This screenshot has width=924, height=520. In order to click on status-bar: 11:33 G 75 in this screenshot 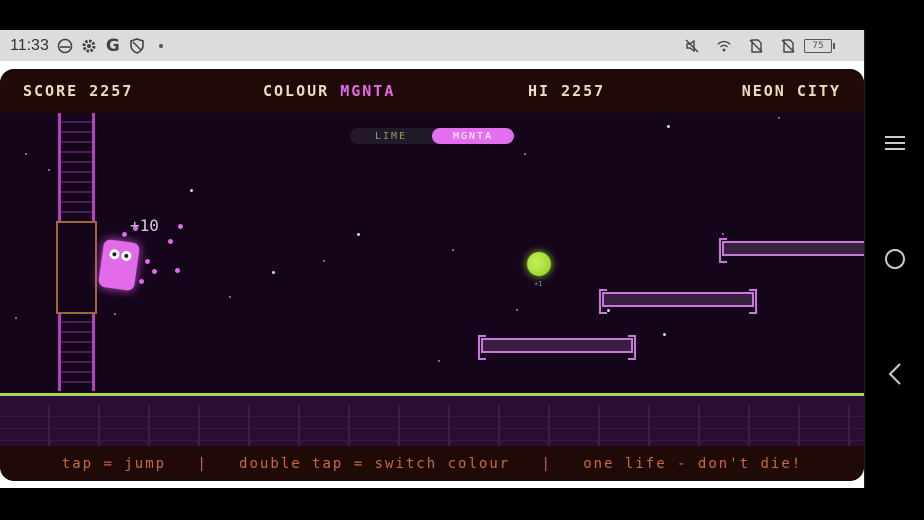, I will do `click(432, 45)`.